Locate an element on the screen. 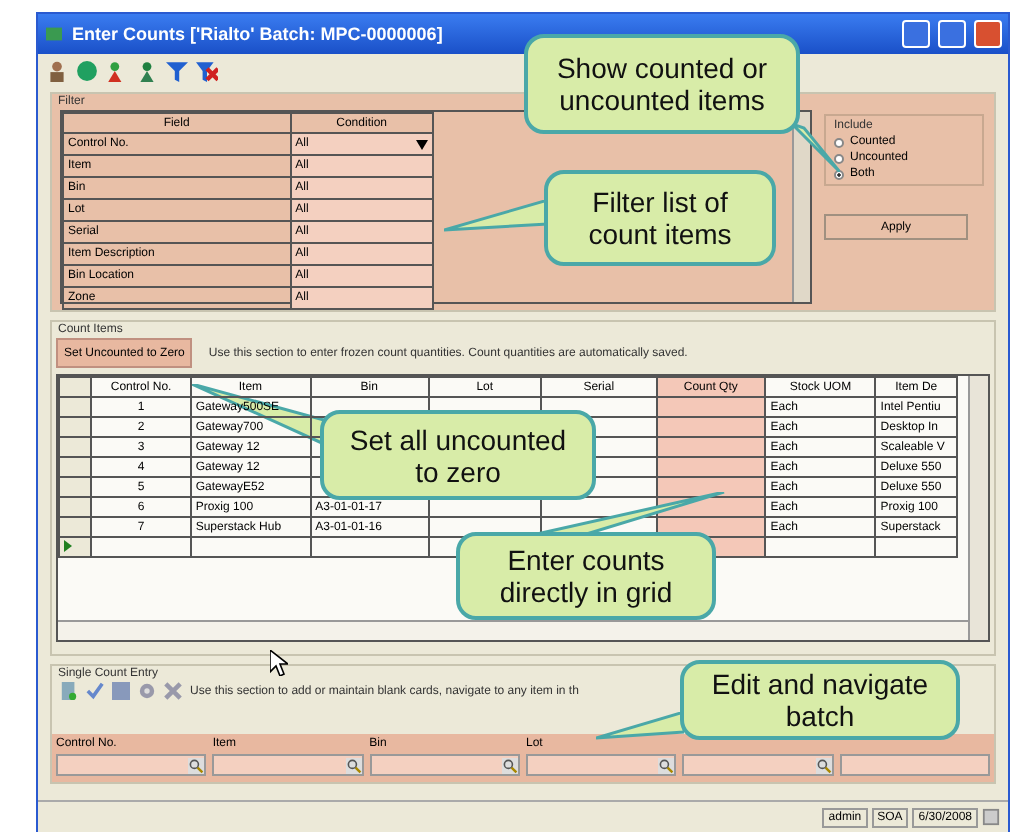 The image size is (1034, 832). delete-icon is located at coordinates (173, 691).